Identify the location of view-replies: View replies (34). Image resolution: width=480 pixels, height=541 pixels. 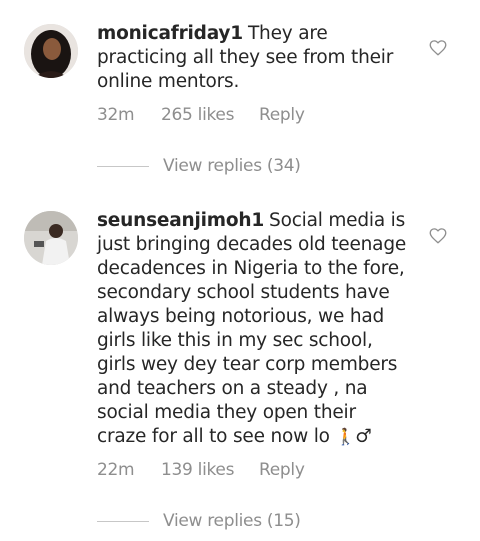
(199, 166).